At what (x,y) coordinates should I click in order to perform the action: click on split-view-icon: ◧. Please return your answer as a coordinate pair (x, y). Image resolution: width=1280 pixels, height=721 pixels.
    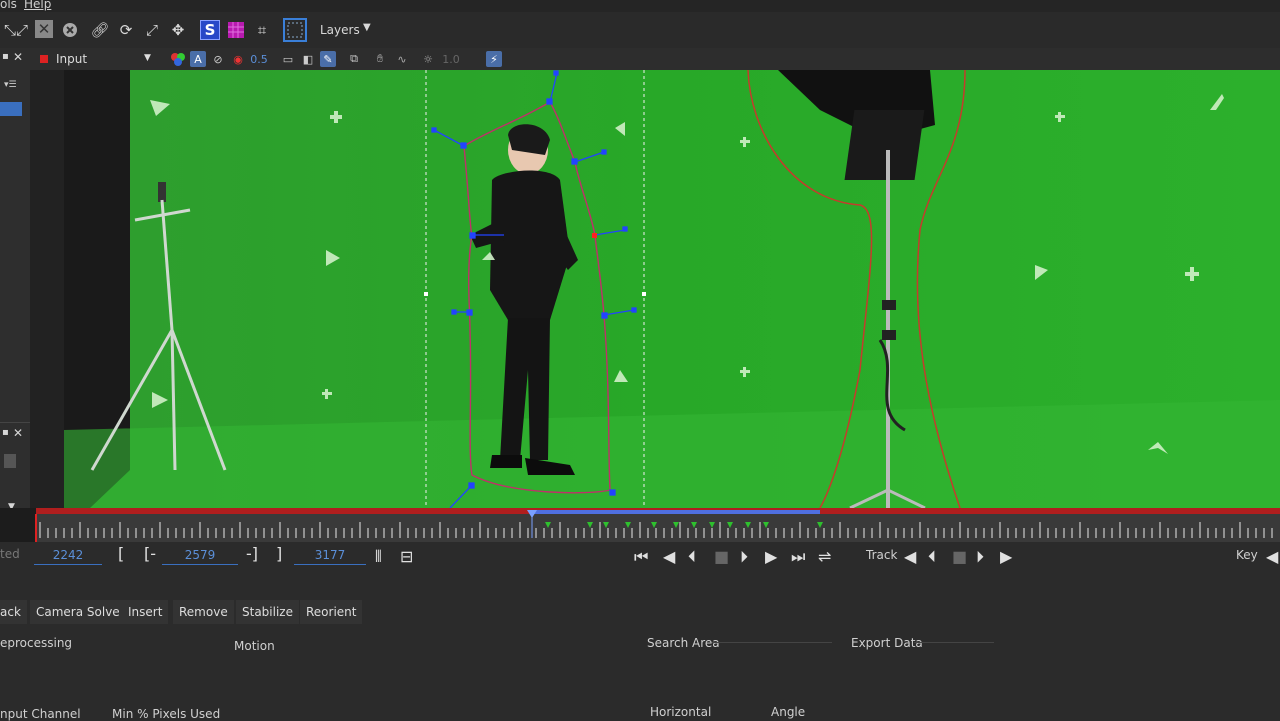
    Looking at the image, I should click on (308, 59).